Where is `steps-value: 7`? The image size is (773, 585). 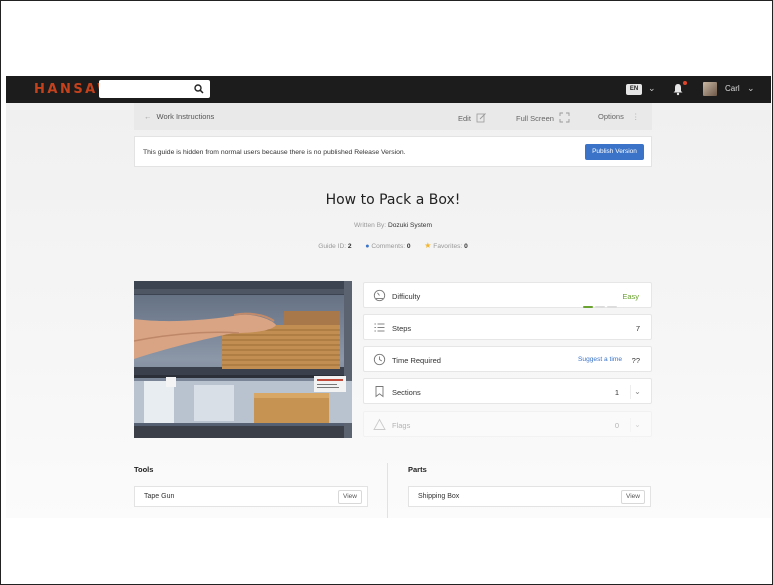
steps-value: 7 is located at coordinates (637, 328).